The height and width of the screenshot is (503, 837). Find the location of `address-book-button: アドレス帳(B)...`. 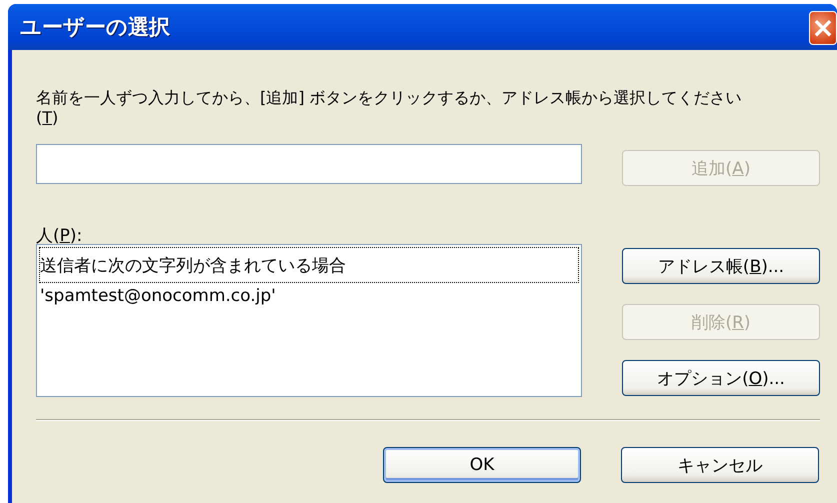

address-book-button: アドレス帳(B)... is located at coordinates (721, 266).